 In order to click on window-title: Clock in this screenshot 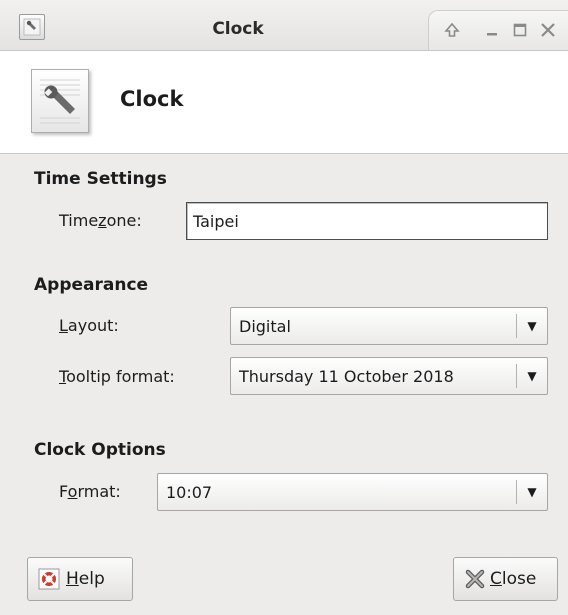, I will do `click(238, 29)`.